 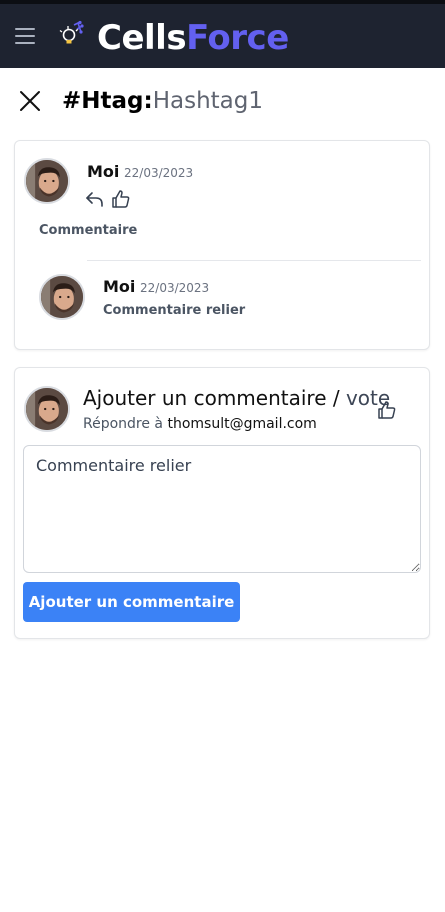 What do you see at coordinates (142, 38) in the screenshot?
I see `brand-part-1: Cells` at bounding box center [142, 38].